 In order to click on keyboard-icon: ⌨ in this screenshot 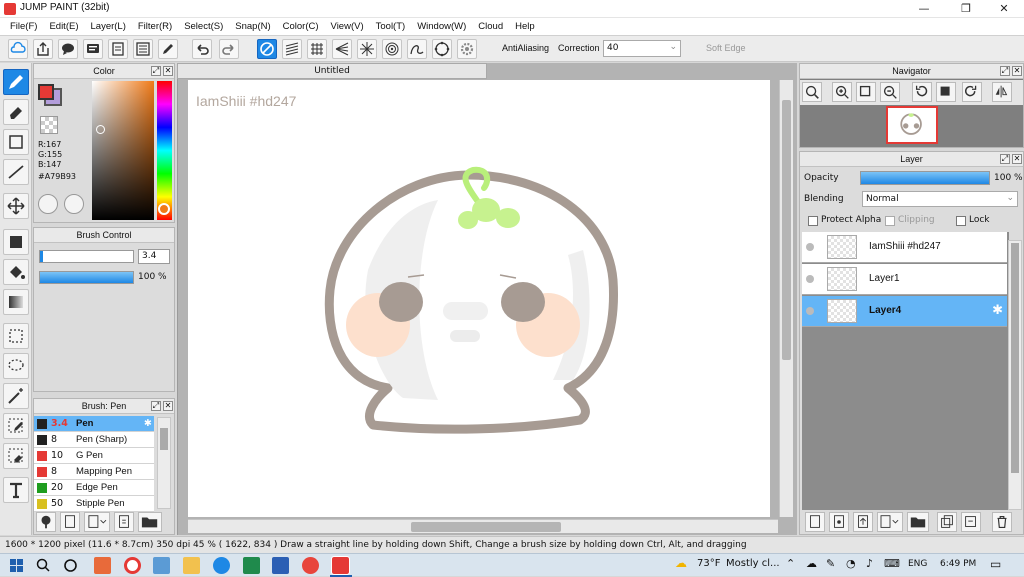, I will do `click(892, 563)`.